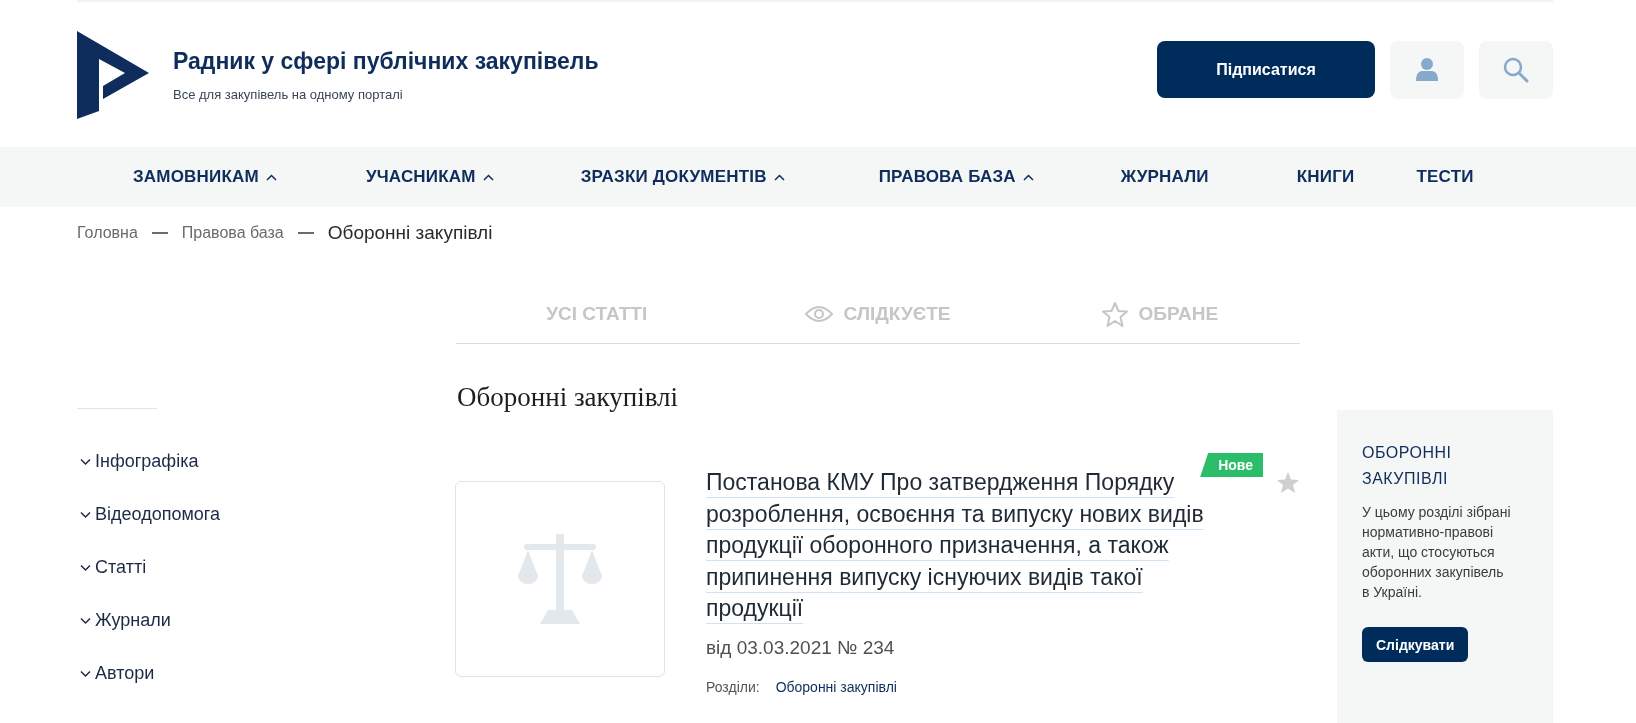 The image size is (1636, 723). What do you see at coordinates (801, 647) in the screenshot?
I see `article-date: від 03.03.2021 № 234` at bounding box center [801, 647].